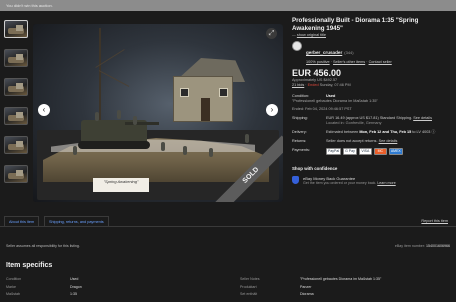 Image resolution: width=456 pixels, height=302 pixels. I want to click on diorama-tank, so click(118, 134).